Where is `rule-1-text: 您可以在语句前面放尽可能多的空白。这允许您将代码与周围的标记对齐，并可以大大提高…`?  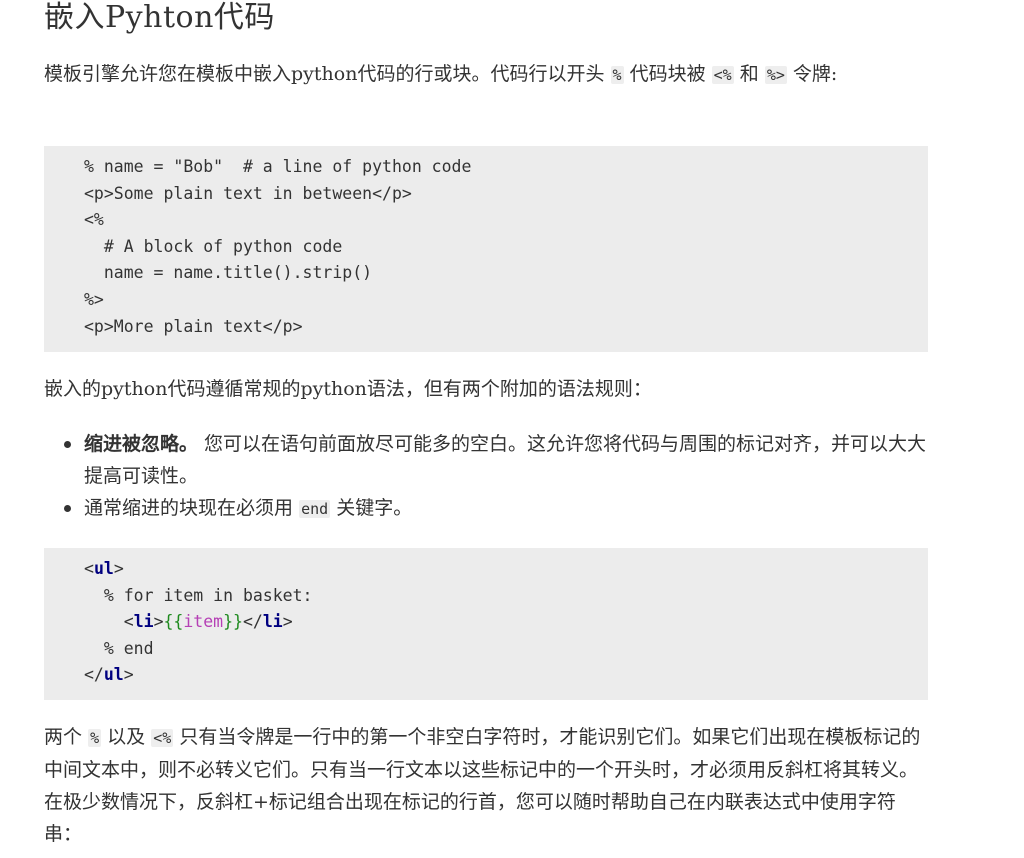
rule-1-text: 您可以在语句前面放尽可能多的空白。这允许您将代码与周围的标记对齐，并可以大大提高… is located at coordinates (505, 460).